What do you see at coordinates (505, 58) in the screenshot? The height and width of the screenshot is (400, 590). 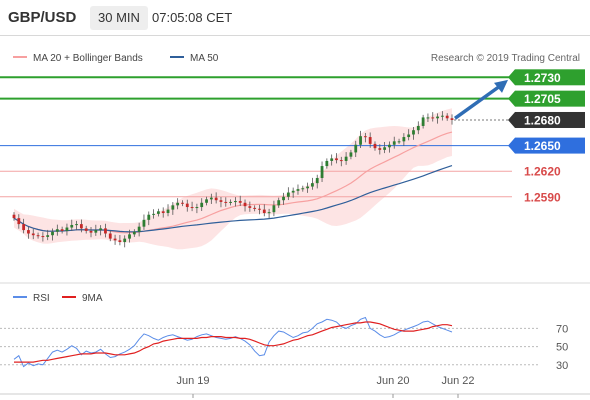 I see `copyright-text: Research © 2019 Trading Central` at bounding box center [505, 58].